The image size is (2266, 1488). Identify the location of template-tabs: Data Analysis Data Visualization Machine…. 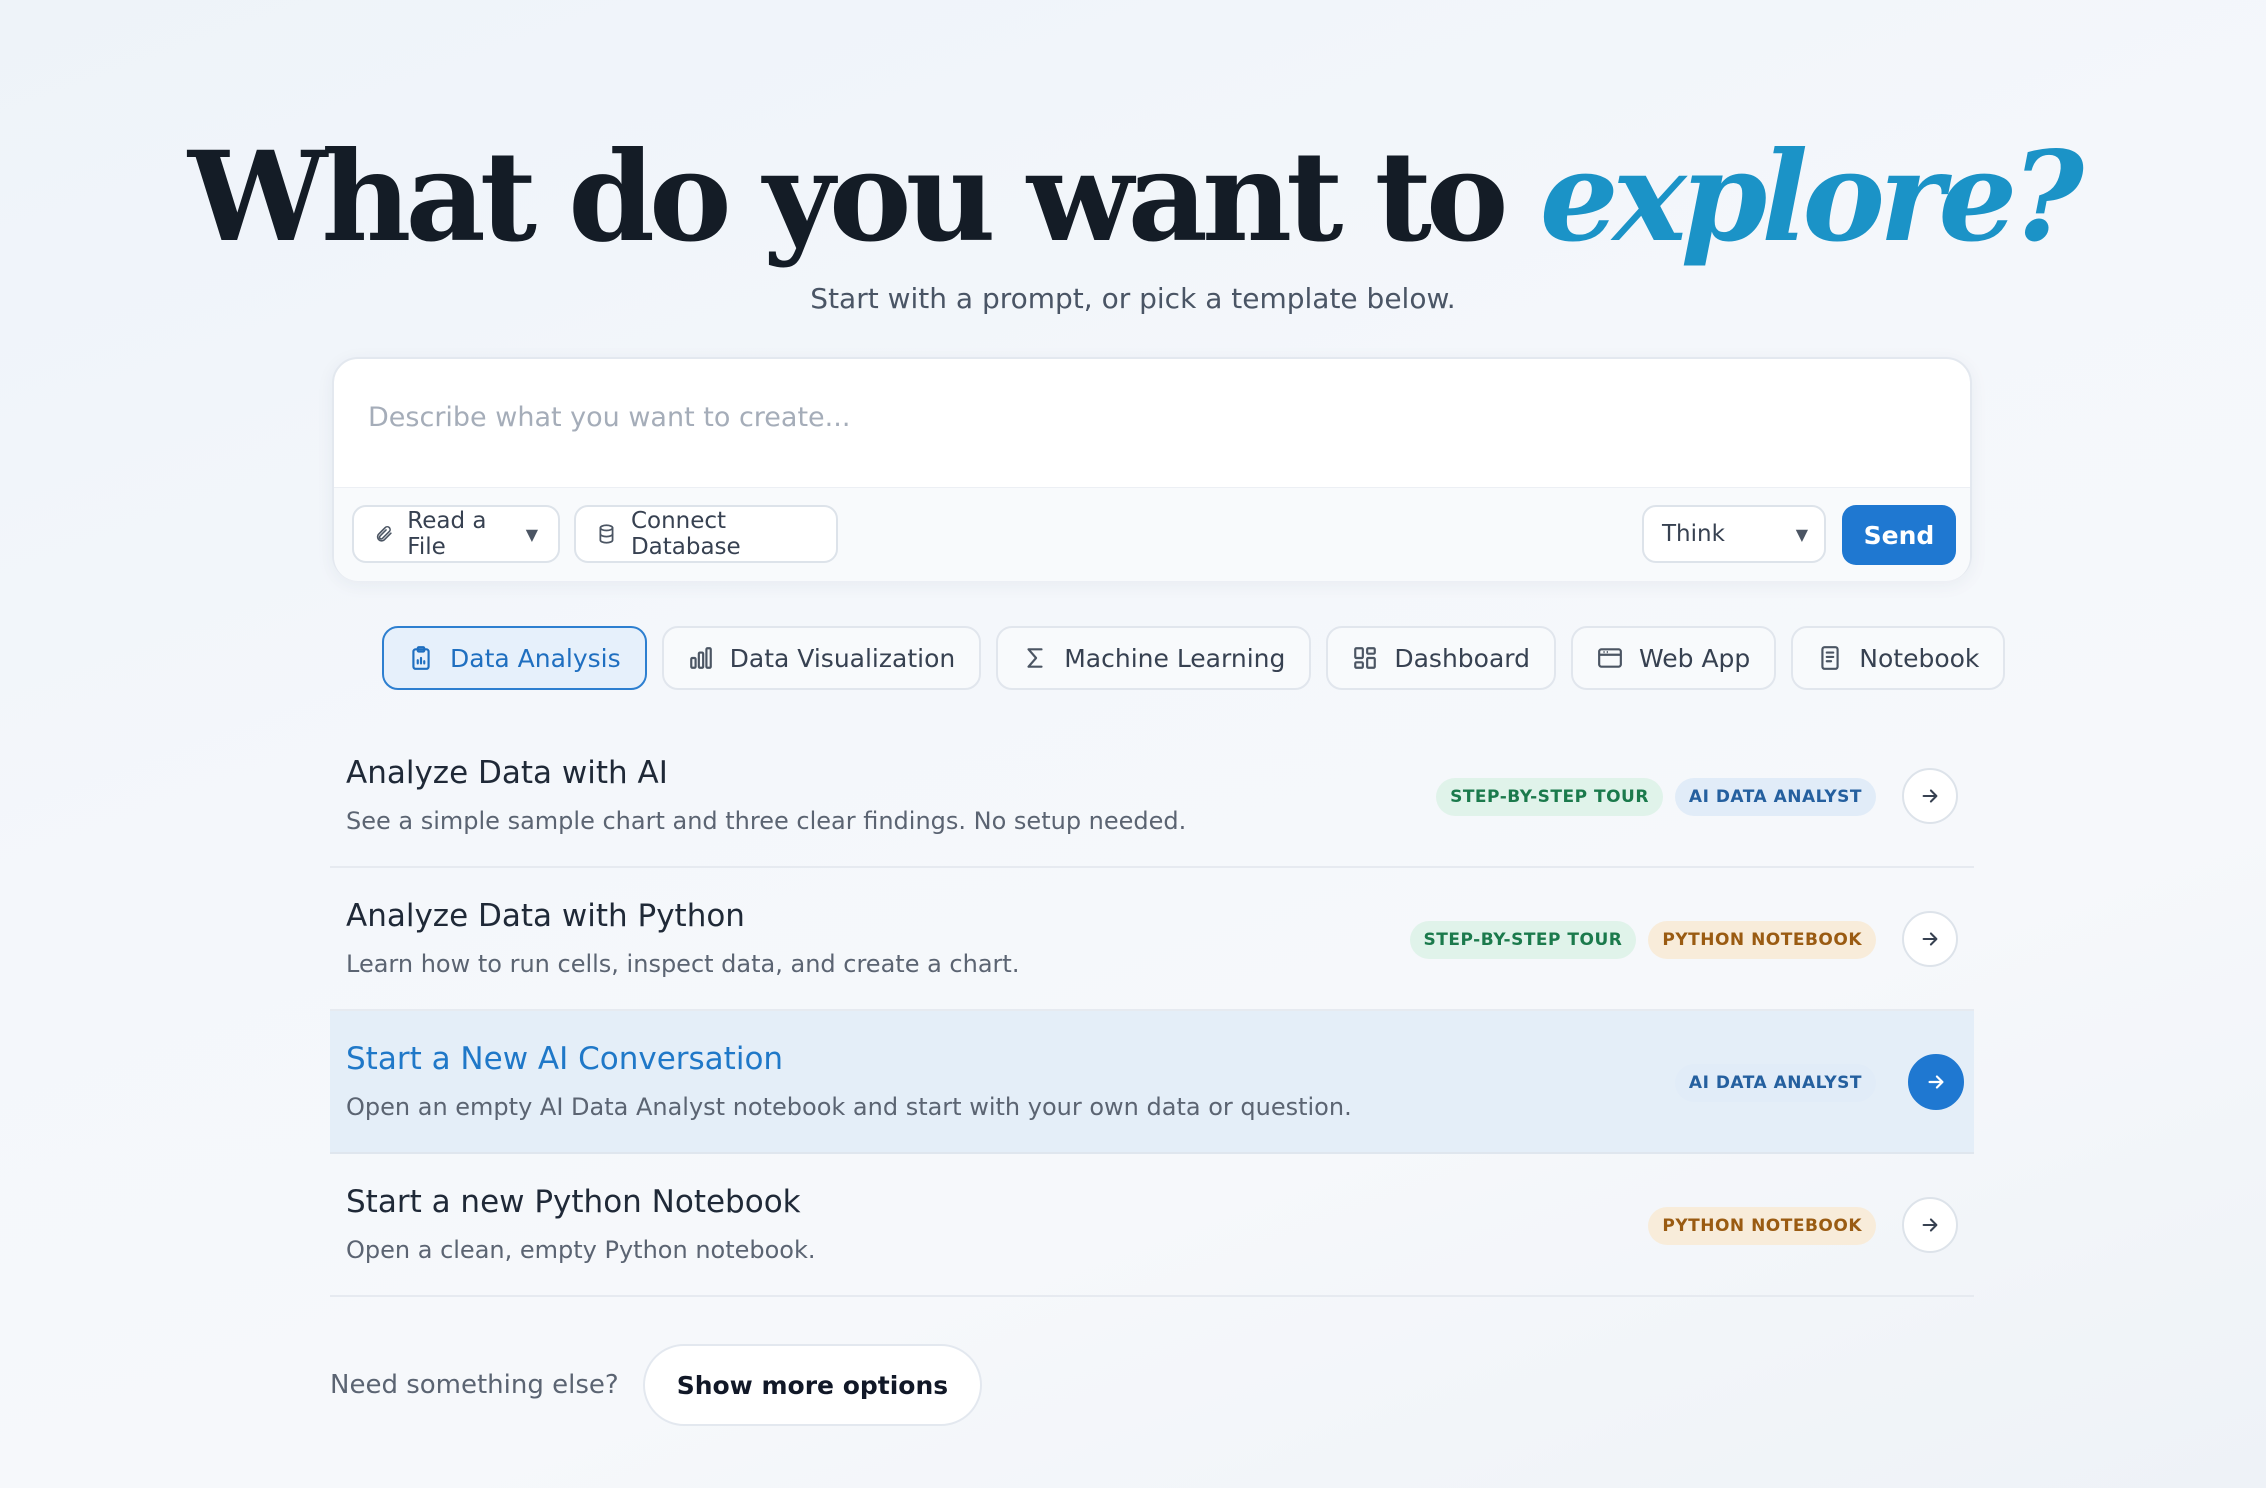
(1194, 658).